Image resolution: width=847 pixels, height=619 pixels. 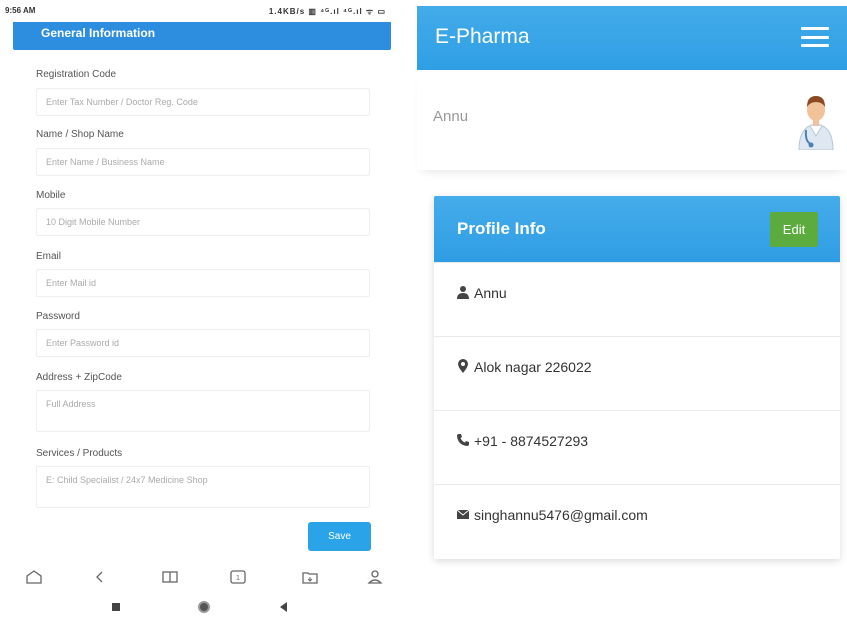 I want to click on user-header: Annu, so click(x=632, y=120).